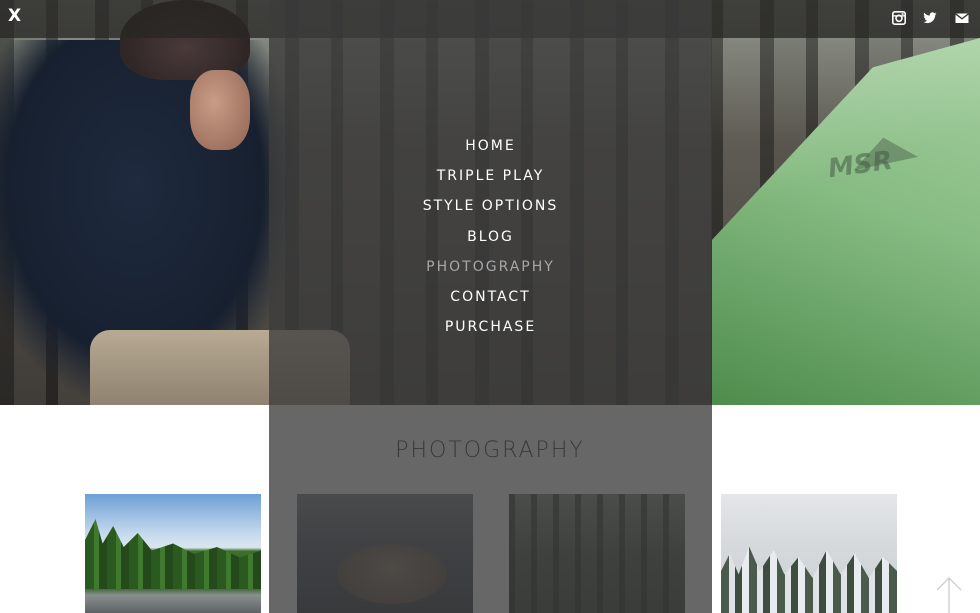 This screenshot has height=613, width=980. What do you see at coordinates (490, 274) in the screenshot?
I see `menu-item-photography: PHOTOGRAPHY` at bounding box center [490, 274].